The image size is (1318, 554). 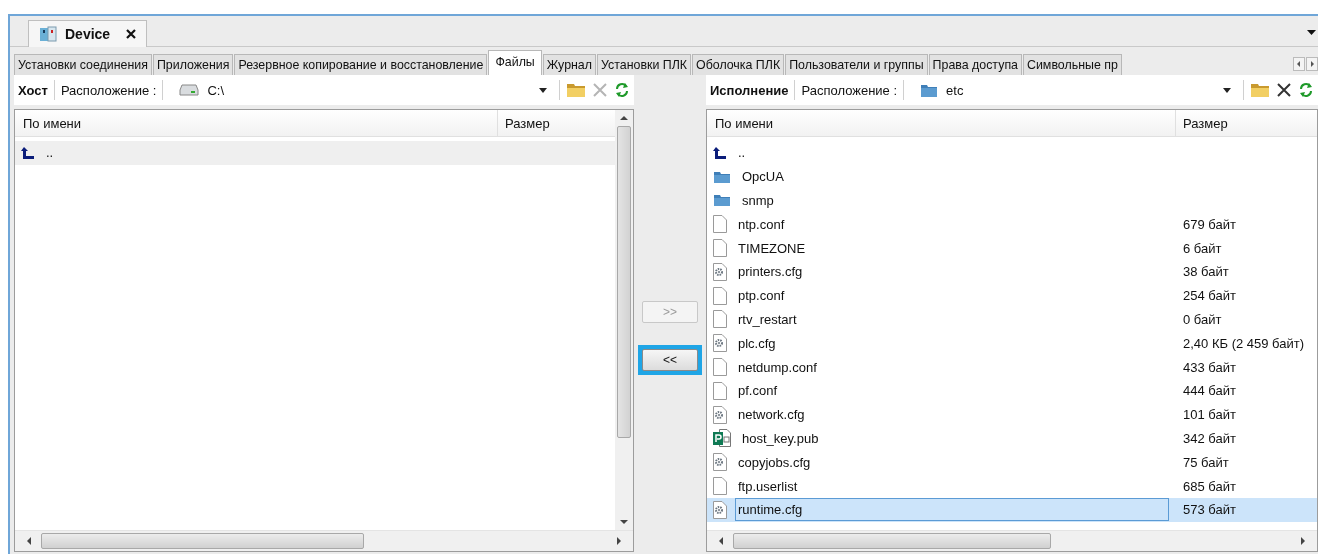 What do you see at coordinates (1072, 64) in the screenshot?
I see `tab: Символьные пр` at bounding box center [1072, 64].